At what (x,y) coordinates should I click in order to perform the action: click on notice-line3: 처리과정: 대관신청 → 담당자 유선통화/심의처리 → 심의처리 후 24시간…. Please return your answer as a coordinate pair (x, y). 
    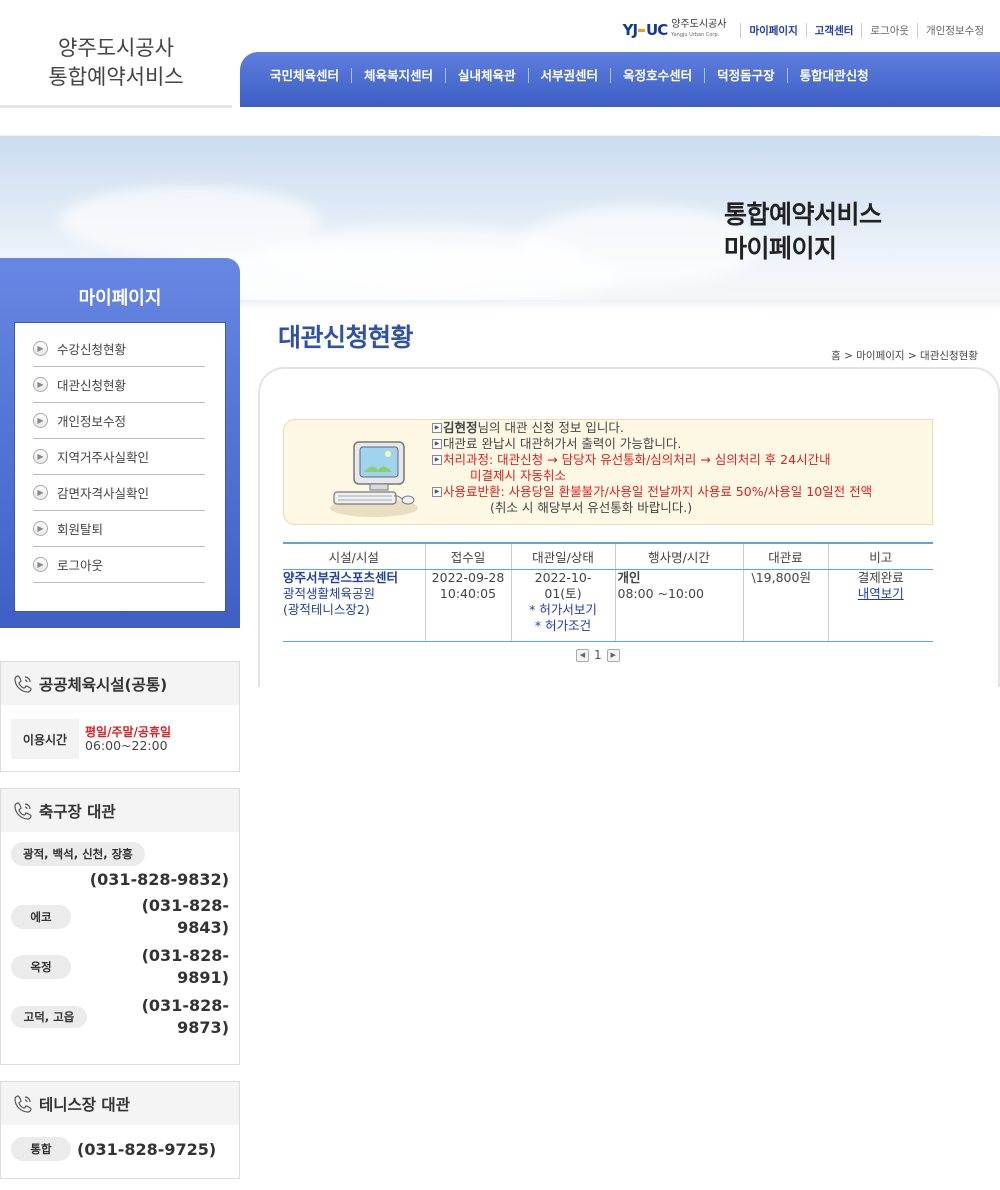
    Looking at the image, I should click on (637, 459).